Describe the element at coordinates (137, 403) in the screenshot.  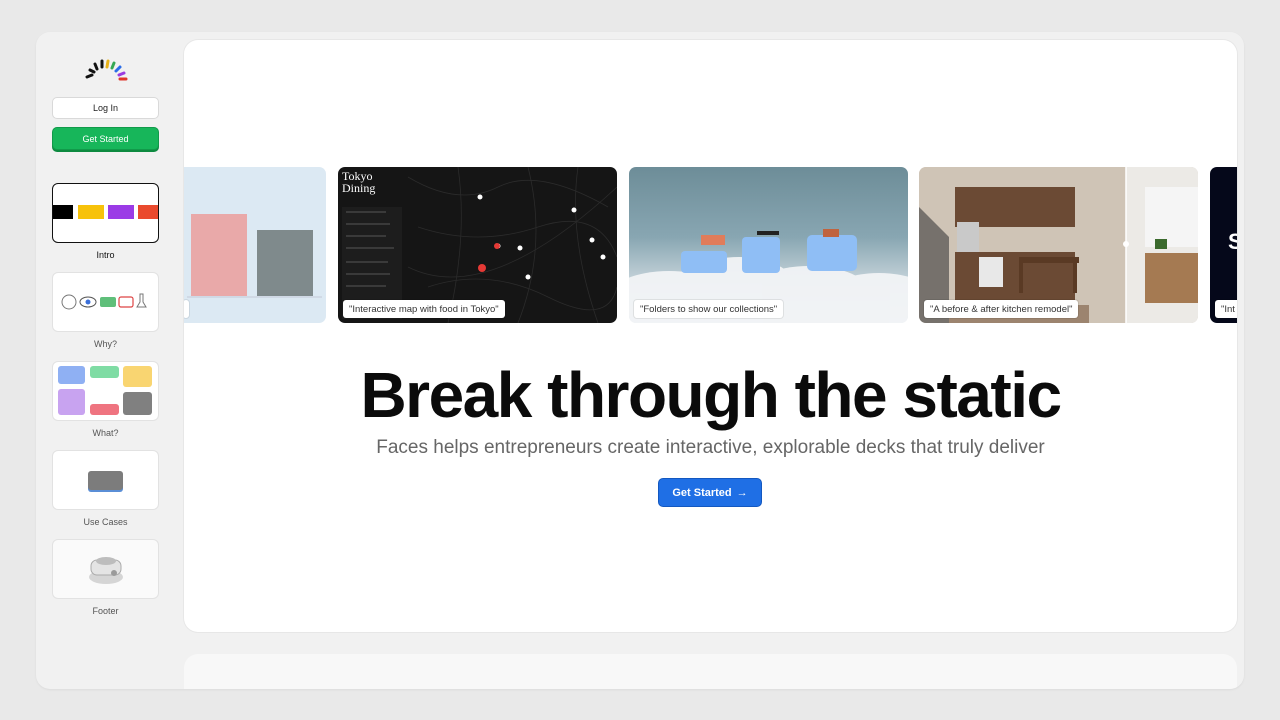
I see `gray-tile` at that location.